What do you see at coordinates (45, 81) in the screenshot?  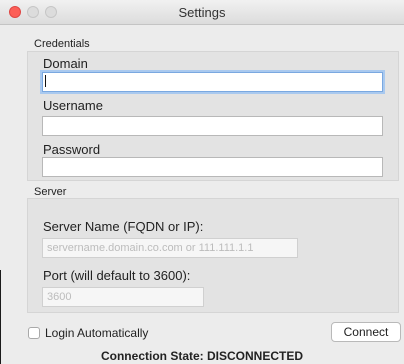 I see `text-caret` at bounding box center [45, 81].